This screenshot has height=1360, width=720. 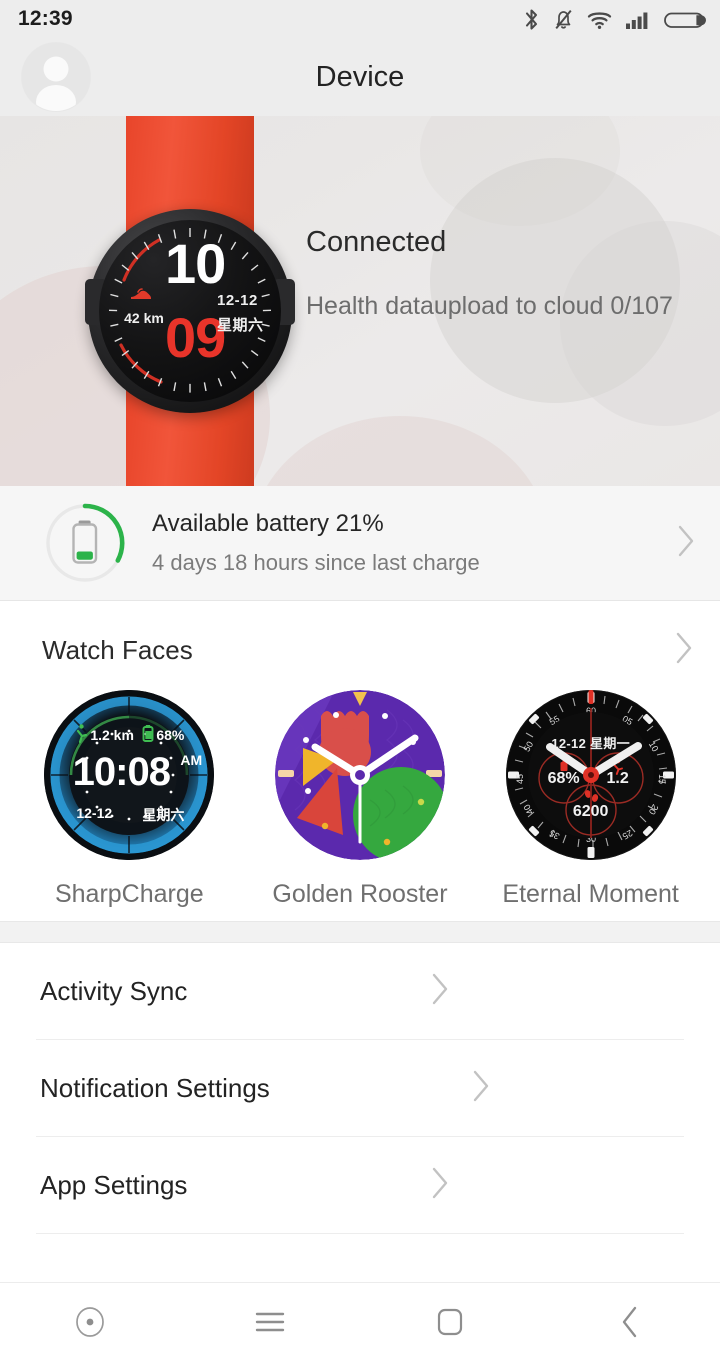 What do you see at coordinates (590, 743) in the screenshot?
I see `face-date-line: 12-12 星期一` at bounding box center [590, 743].